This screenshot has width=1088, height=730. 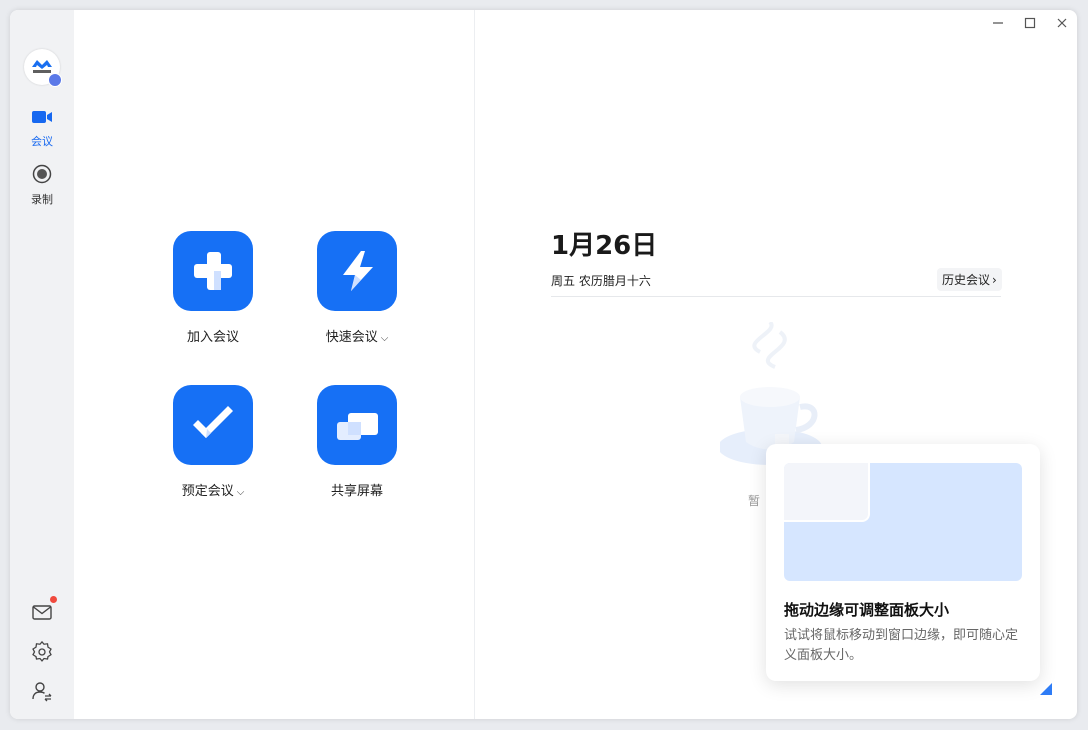 I want to click on app-logo, so click(x=43, y=68).